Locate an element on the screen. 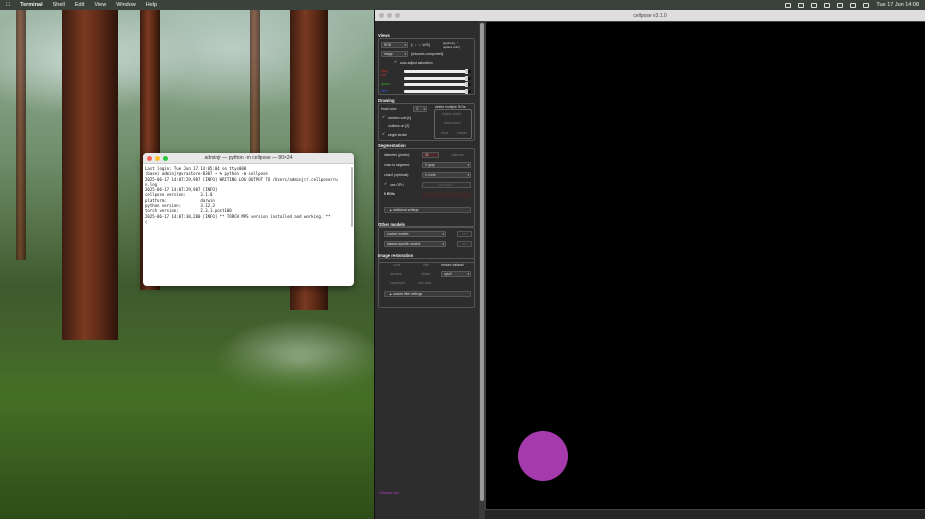 The width and height of the screenshot is (925, 519). menu-shell: Shell is located at coordinates (59, 5).